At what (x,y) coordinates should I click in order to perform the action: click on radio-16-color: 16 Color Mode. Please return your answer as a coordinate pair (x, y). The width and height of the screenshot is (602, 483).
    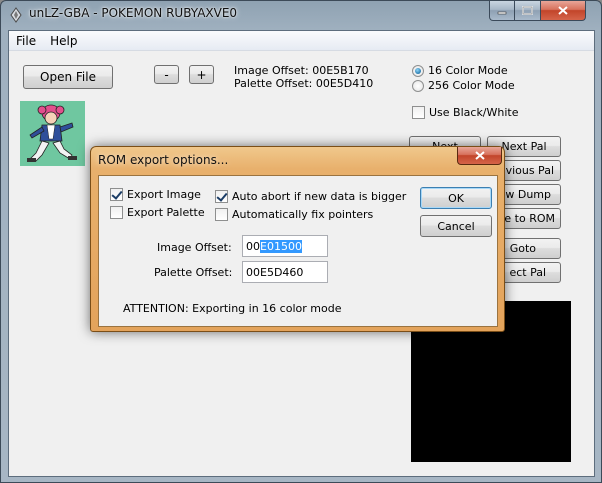
    Looking at the image, I should click on (460, 70).